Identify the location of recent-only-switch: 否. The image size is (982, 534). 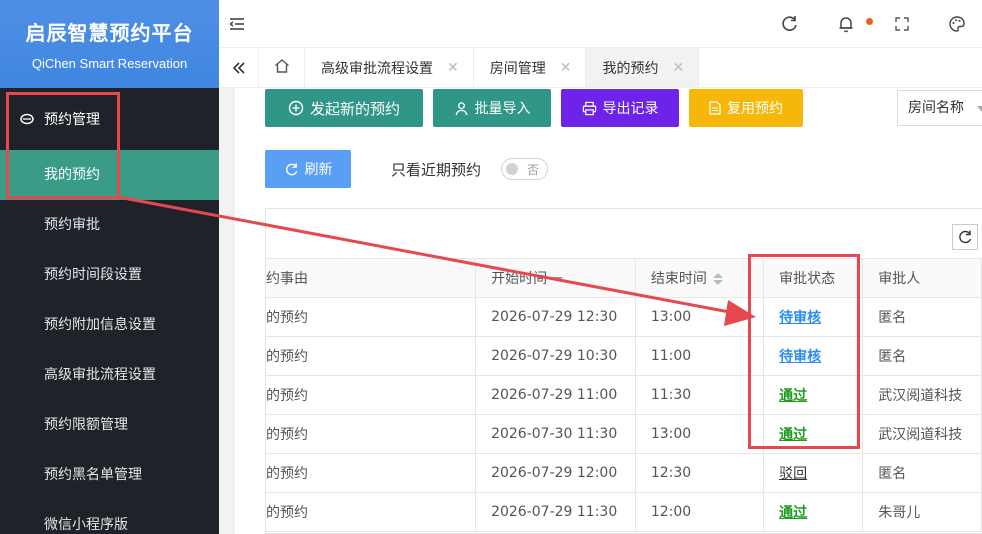
(524, 169).